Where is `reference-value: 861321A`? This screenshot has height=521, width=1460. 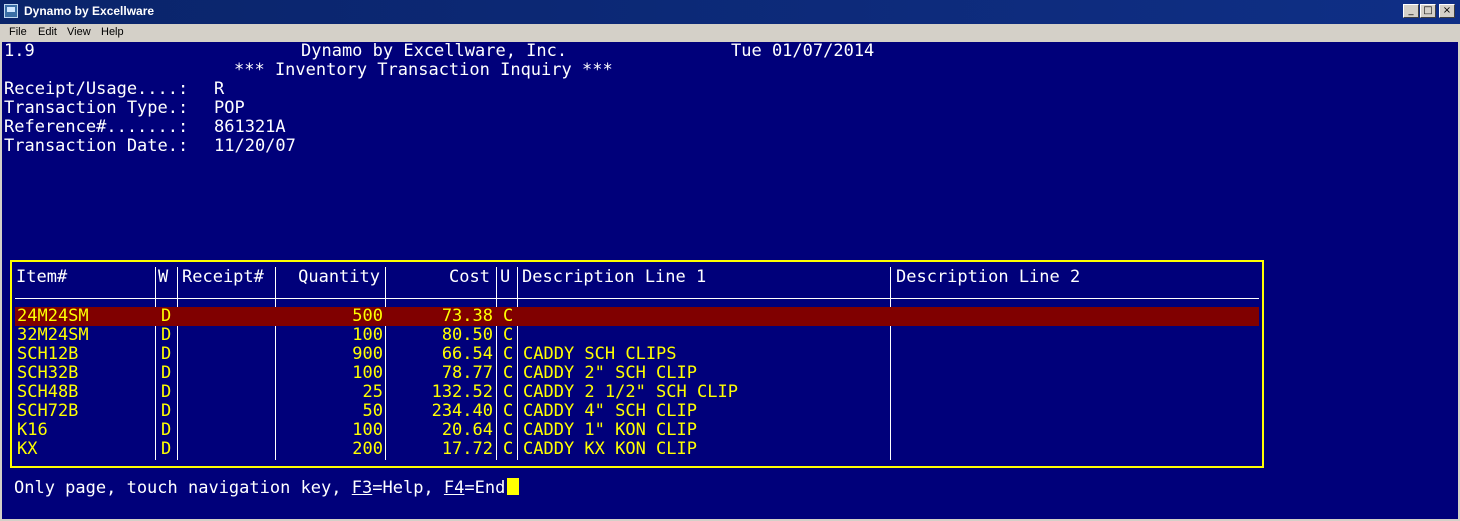 reference-value: 861321A is located at coordinates (250, 127).